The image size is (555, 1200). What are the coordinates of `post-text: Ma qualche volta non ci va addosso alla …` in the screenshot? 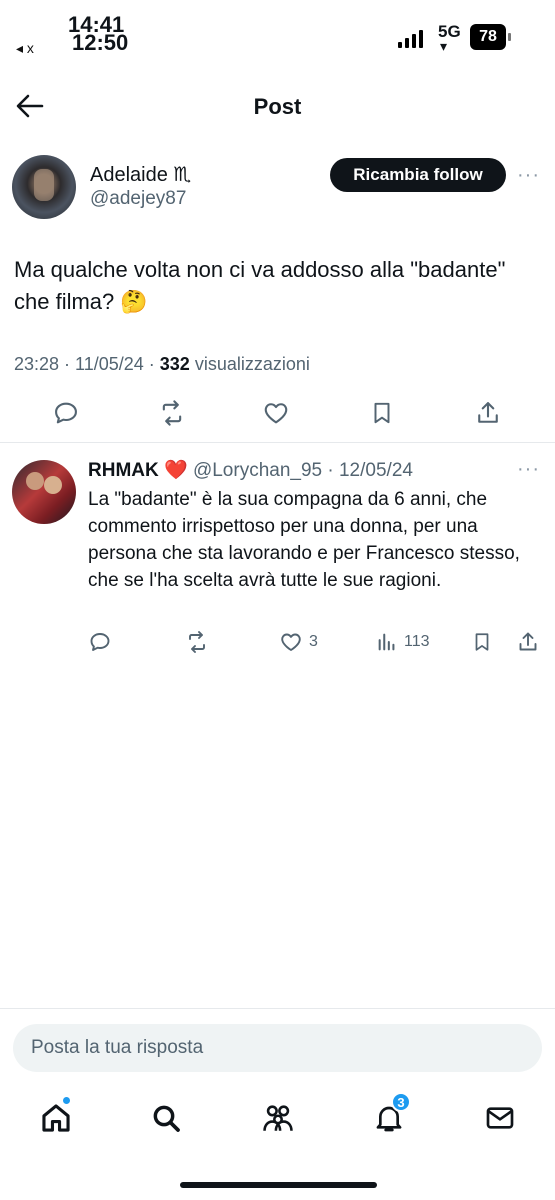 It's located at (260, 285).